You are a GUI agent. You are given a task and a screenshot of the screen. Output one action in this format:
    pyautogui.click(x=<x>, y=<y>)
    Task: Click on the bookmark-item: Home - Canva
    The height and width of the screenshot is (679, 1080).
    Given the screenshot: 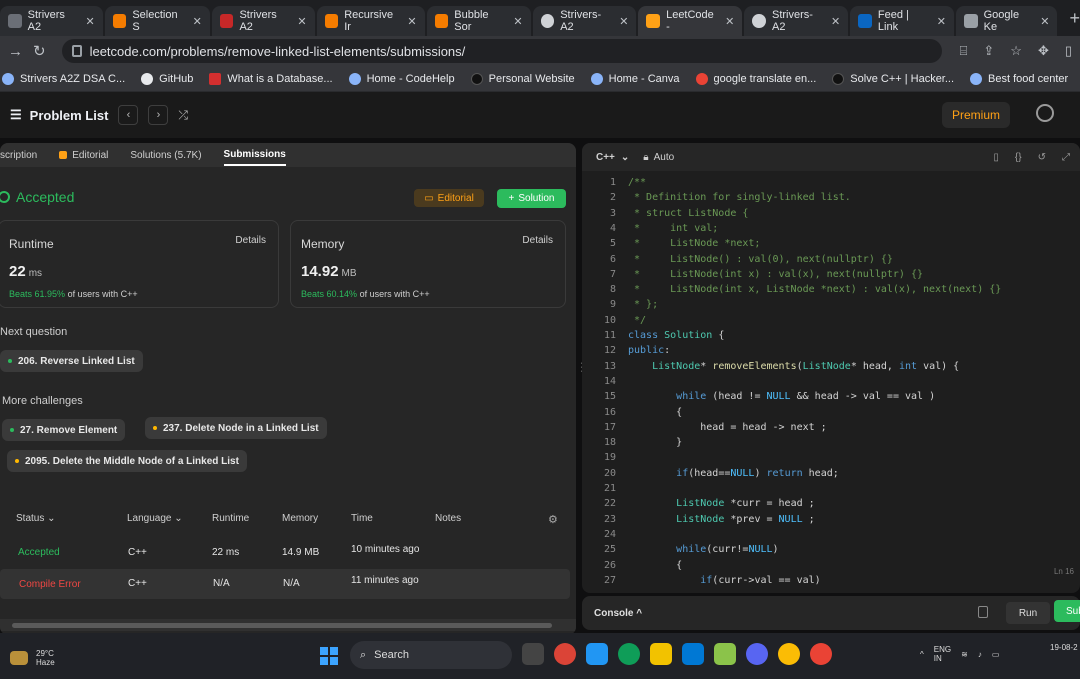 What is the action you would take?
    pyautogui.click(x=635, y=78)
    